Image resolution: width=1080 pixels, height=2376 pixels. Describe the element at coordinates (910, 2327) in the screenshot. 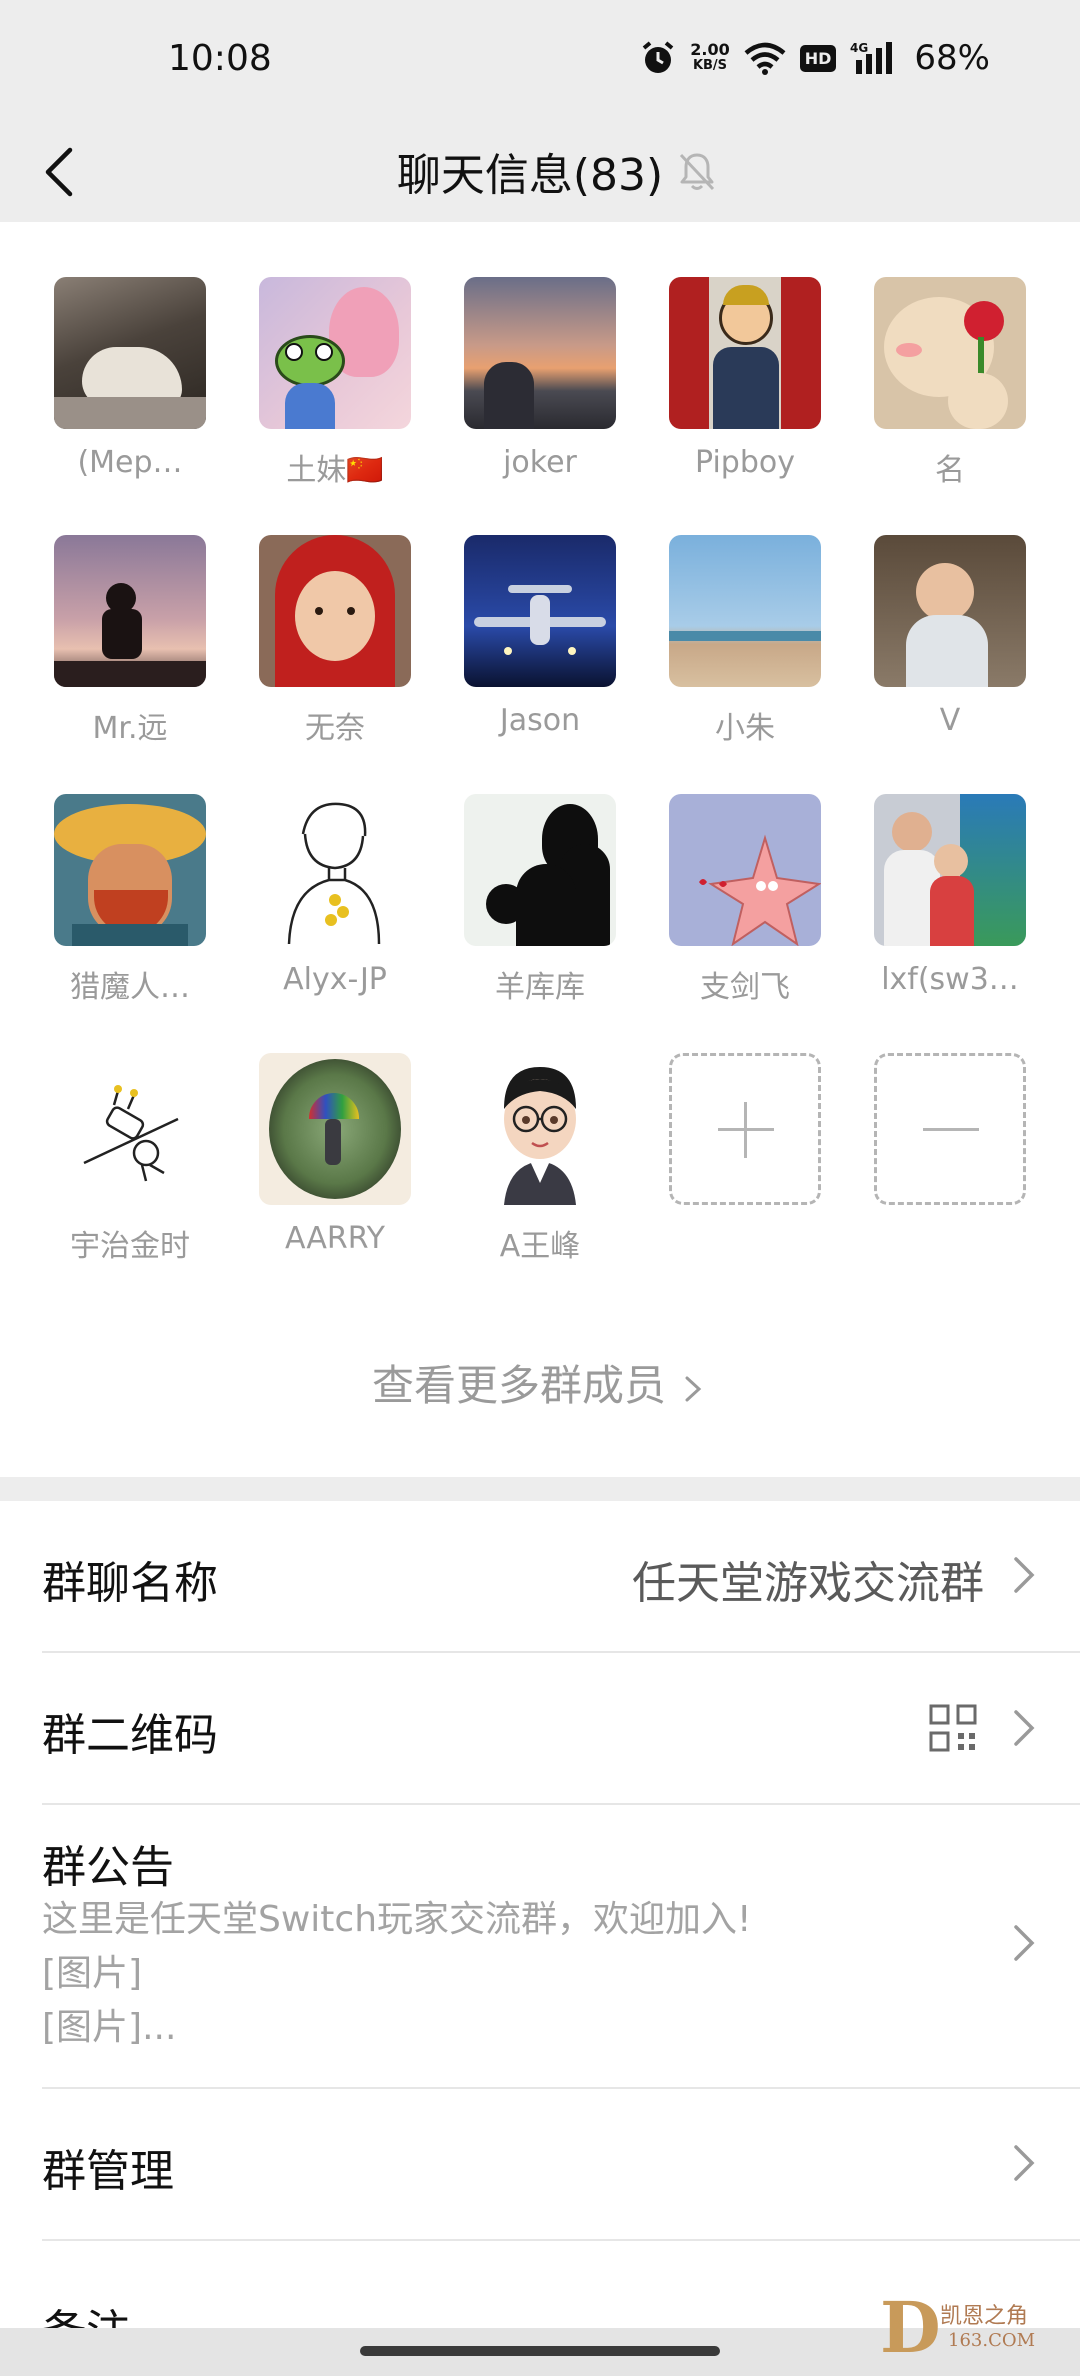

I see `watermark-d-icon: D` at that location.